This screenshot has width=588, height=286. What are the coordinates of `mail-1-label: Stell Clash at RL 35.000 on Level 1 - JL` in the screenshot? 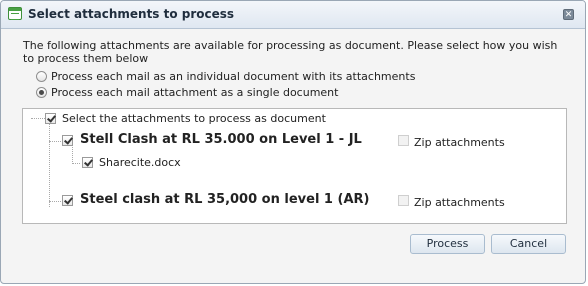 It's located at (221, 139).